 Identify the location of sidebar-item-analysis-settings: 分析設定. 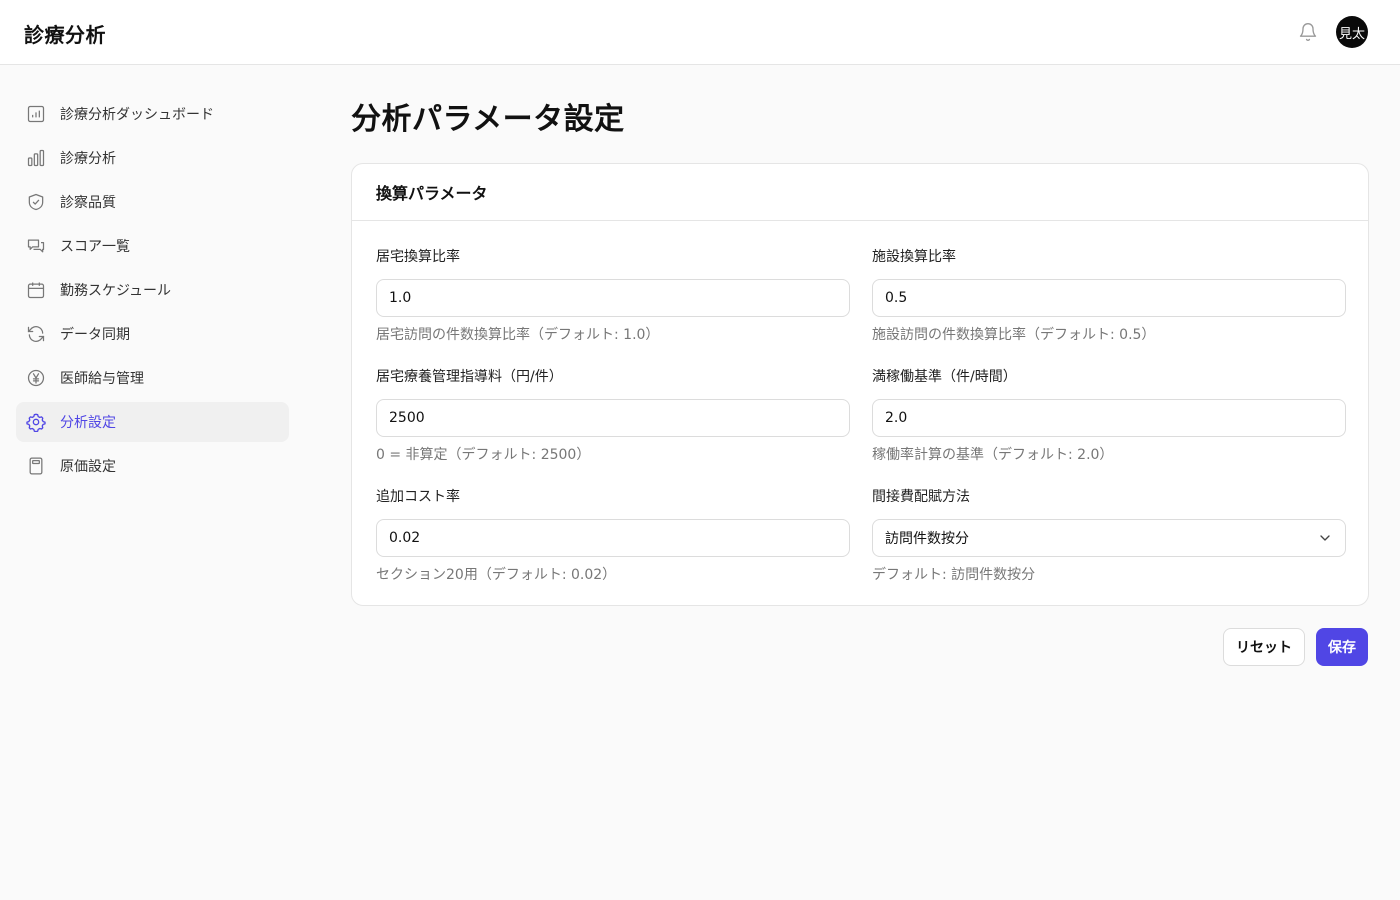
(152, 422).